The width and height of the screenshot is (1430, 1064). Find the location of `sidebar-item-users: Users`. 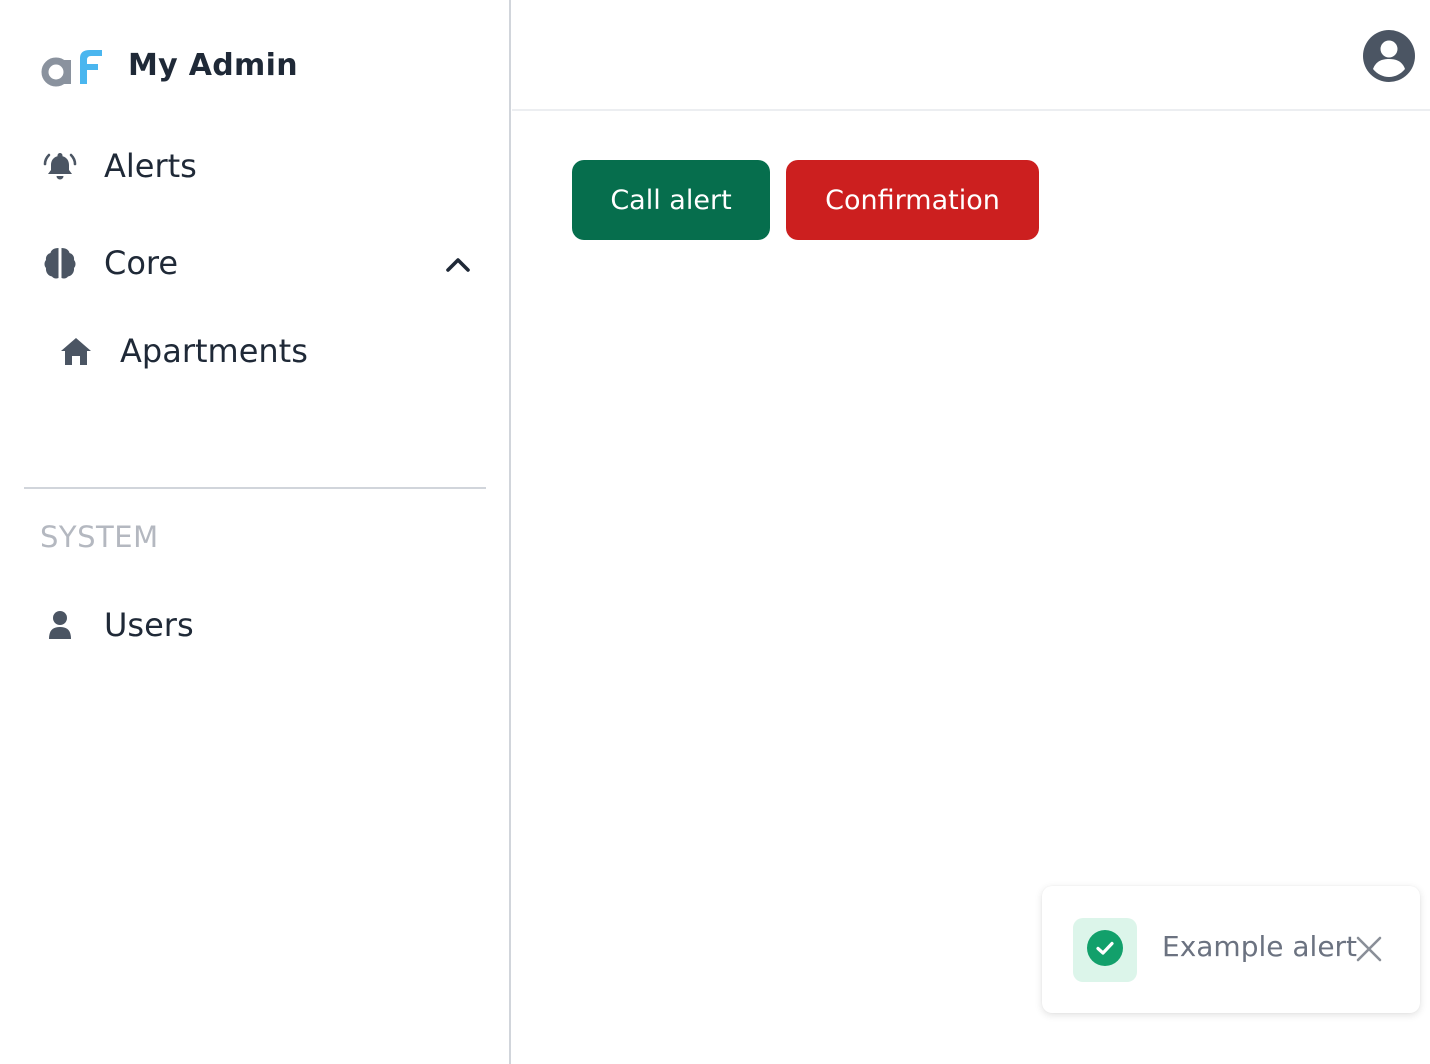

sidebar-item-users: Users is located at coordinates (117, 625).